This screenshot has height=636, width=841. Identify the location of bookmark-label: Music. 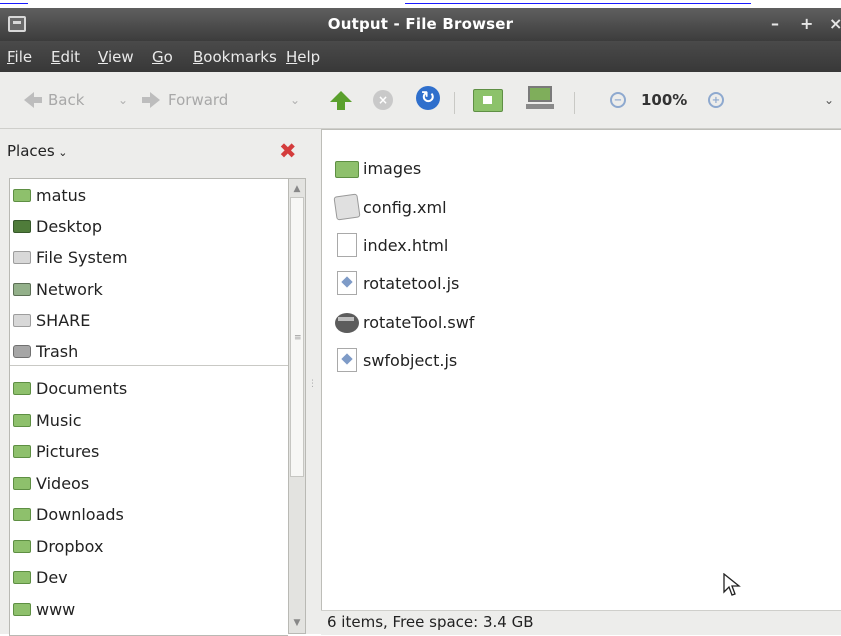
(59, 420).